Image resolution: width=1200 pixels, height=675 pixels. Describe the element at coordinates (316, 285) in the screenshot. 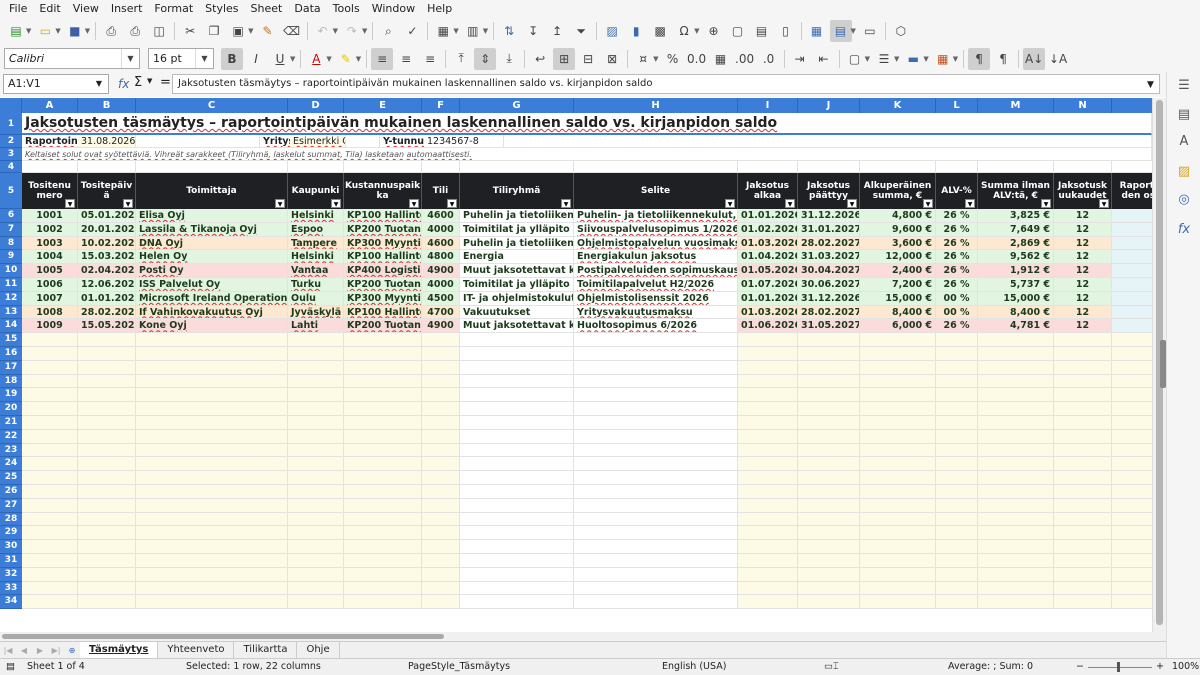

I see `data-cell-city: Turku` at that location.